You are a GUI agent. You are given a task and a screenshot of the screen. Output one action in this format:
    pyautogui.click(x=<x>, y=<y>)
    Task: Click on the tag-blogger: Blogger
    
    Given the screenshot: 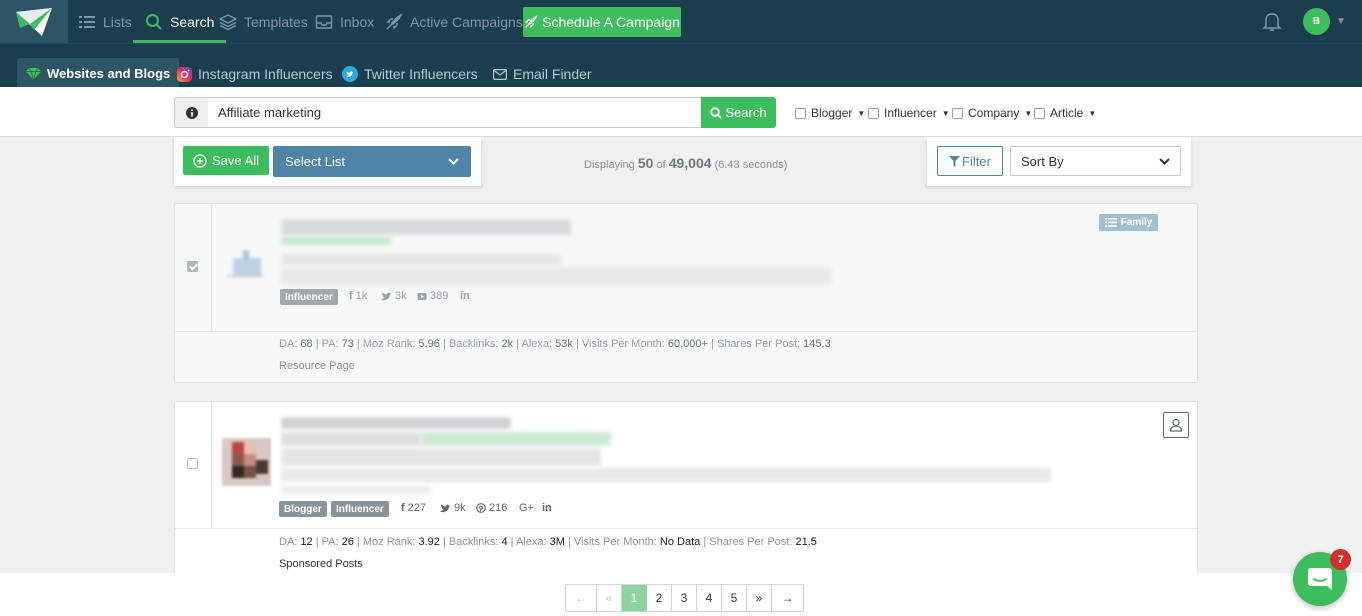 What is the action you would take?
    pyautogui.click(x=303, y=509)
    